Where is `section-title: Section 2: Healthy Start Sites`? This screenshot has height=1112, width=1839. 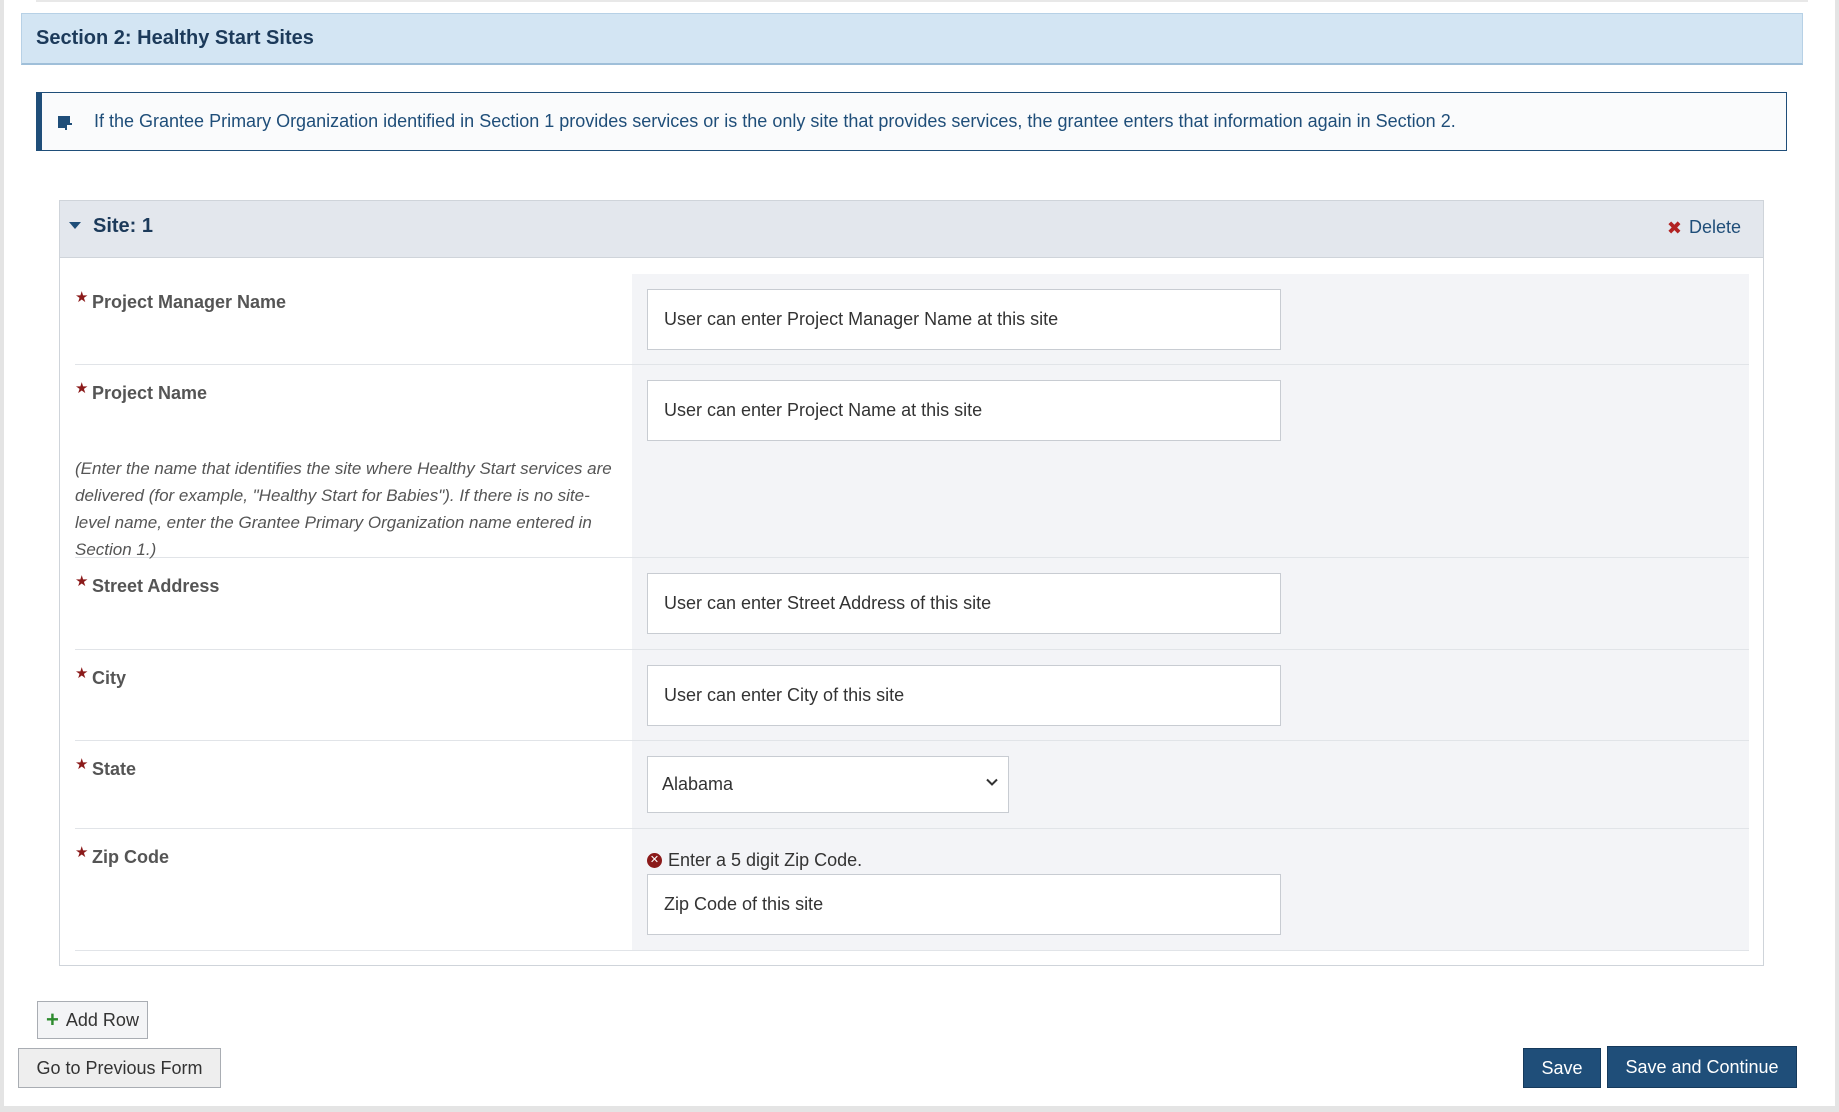
section-title: Section 2: Healthy Start Sites is located at coordinates (175, 38).